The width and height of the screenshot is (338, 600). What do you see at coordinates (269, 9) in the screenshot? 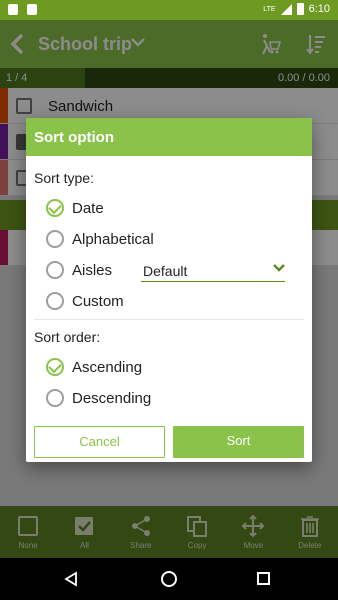
I see `lte-label: LTE` at bounding box center [269, 9].